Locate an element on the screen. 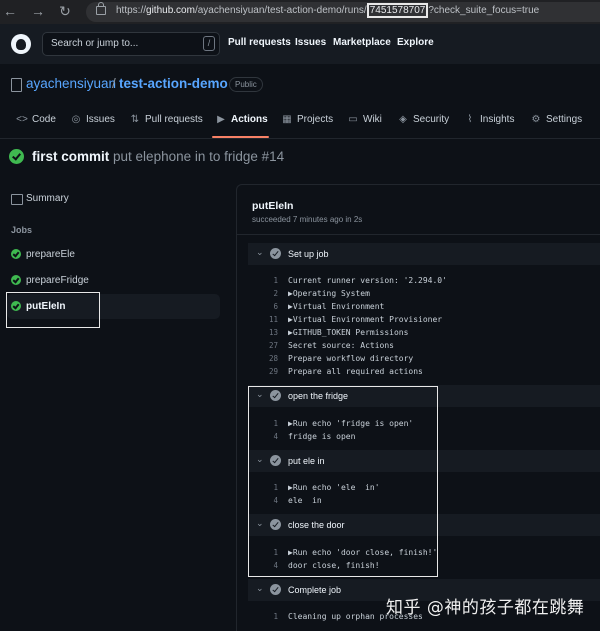  tab-code: <> Code is located at coordinates (36, 119).